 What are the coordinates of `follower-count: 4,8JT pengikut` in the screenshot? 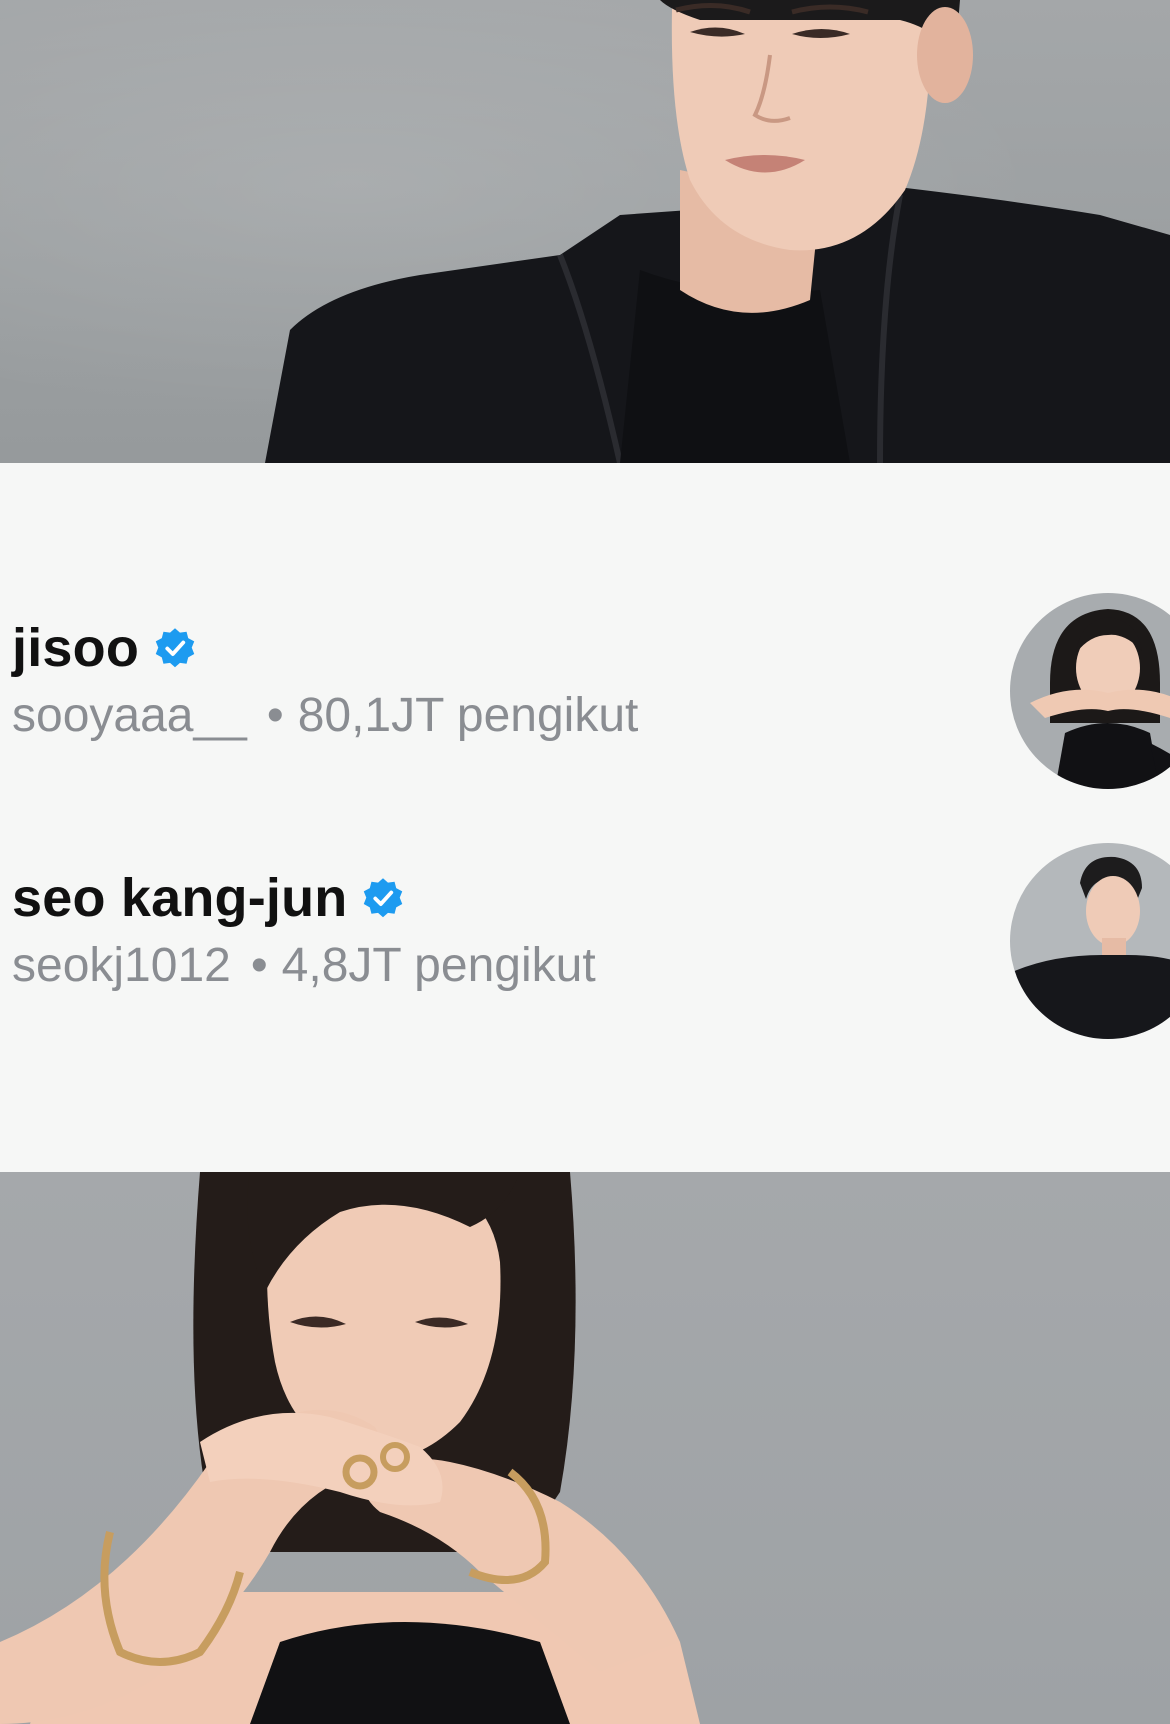 It's located at (438, 965).